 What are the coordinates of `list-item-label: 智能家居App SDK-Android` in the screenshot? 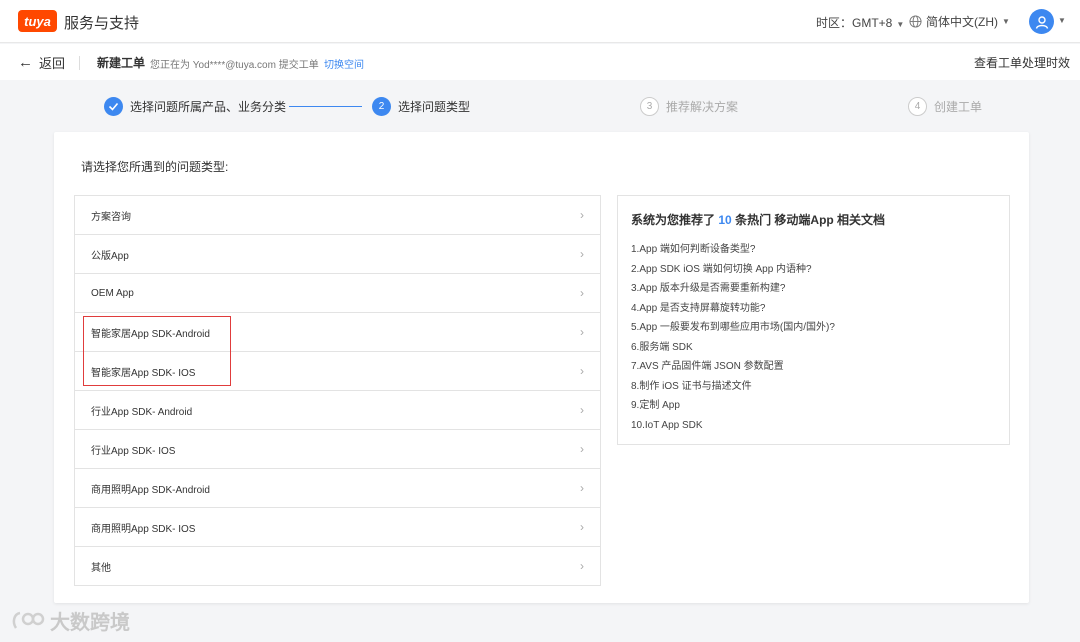 It's located at (150, 334).